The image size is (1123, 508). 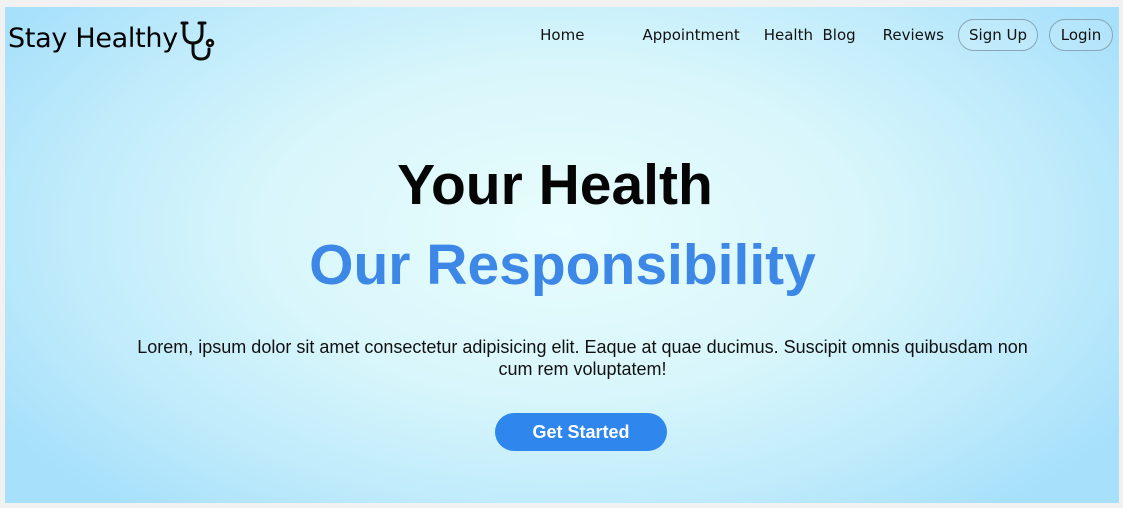 What do you see at coordinates (810, 35) in the screenshot?
I see `nav-health-blog-link: Health Blog` at bounding box center [810, 35].